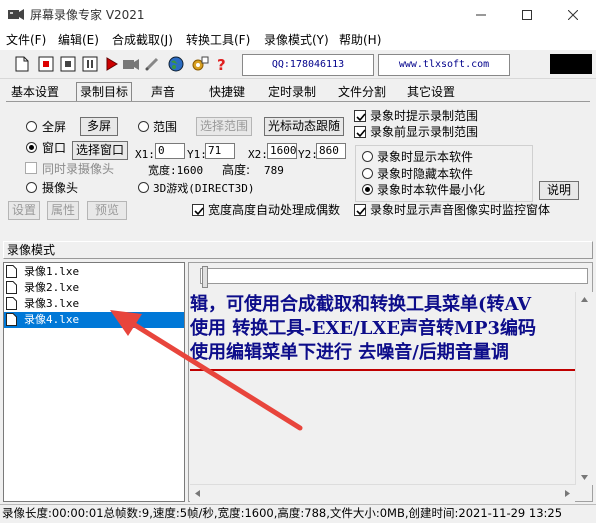 The image size is (596, 523). What do you see at coordinates (224, 126) in the screenshot?
I see `select-range-button: 选择范围` at bounding box center [224, 126].